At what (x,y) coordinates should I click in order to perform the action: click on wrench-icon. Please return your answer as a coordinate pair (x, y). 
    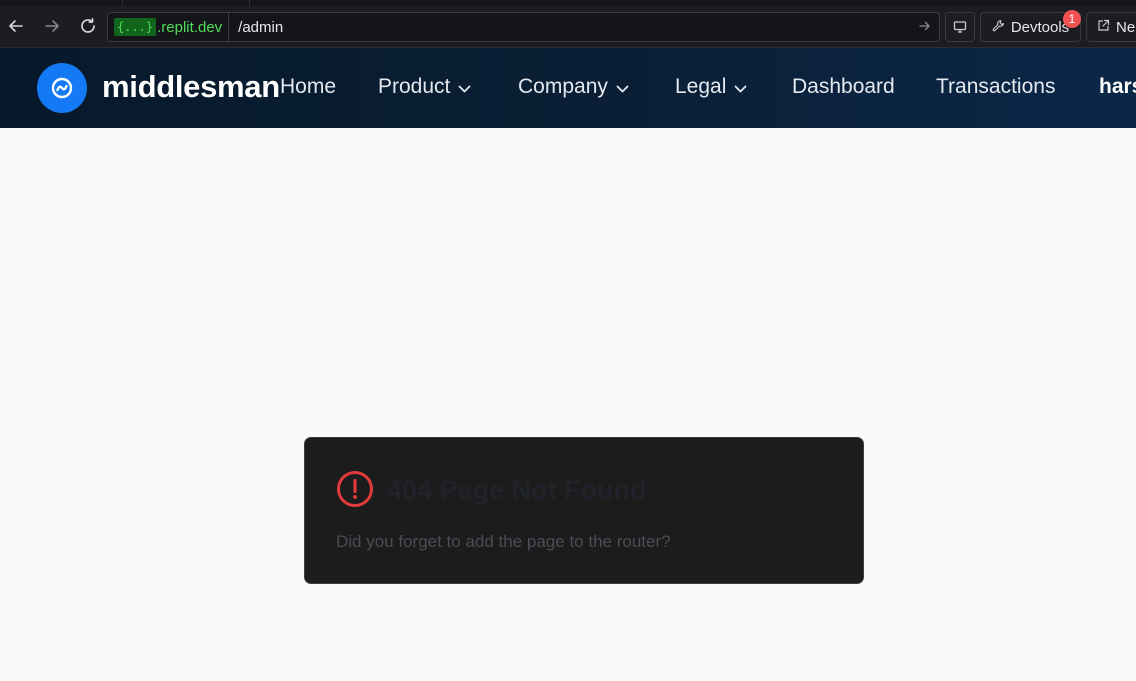
    Looking at the image, I should click on (998, 27).